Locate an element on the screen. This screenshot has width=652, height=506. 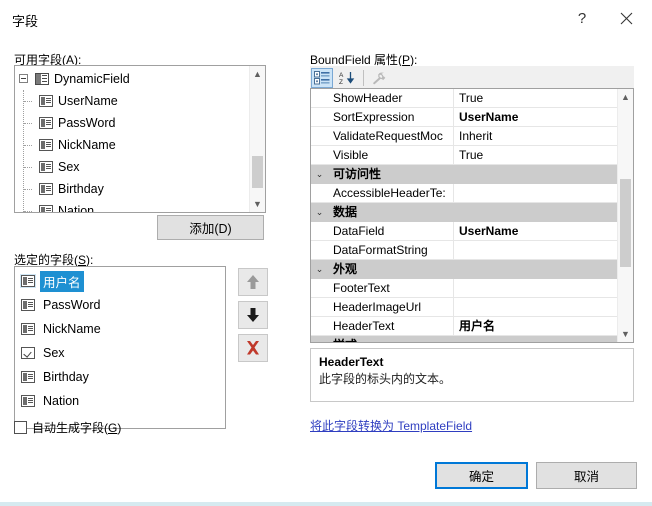
cancel-button-label: 取消 is located at coordinates (586, 477).